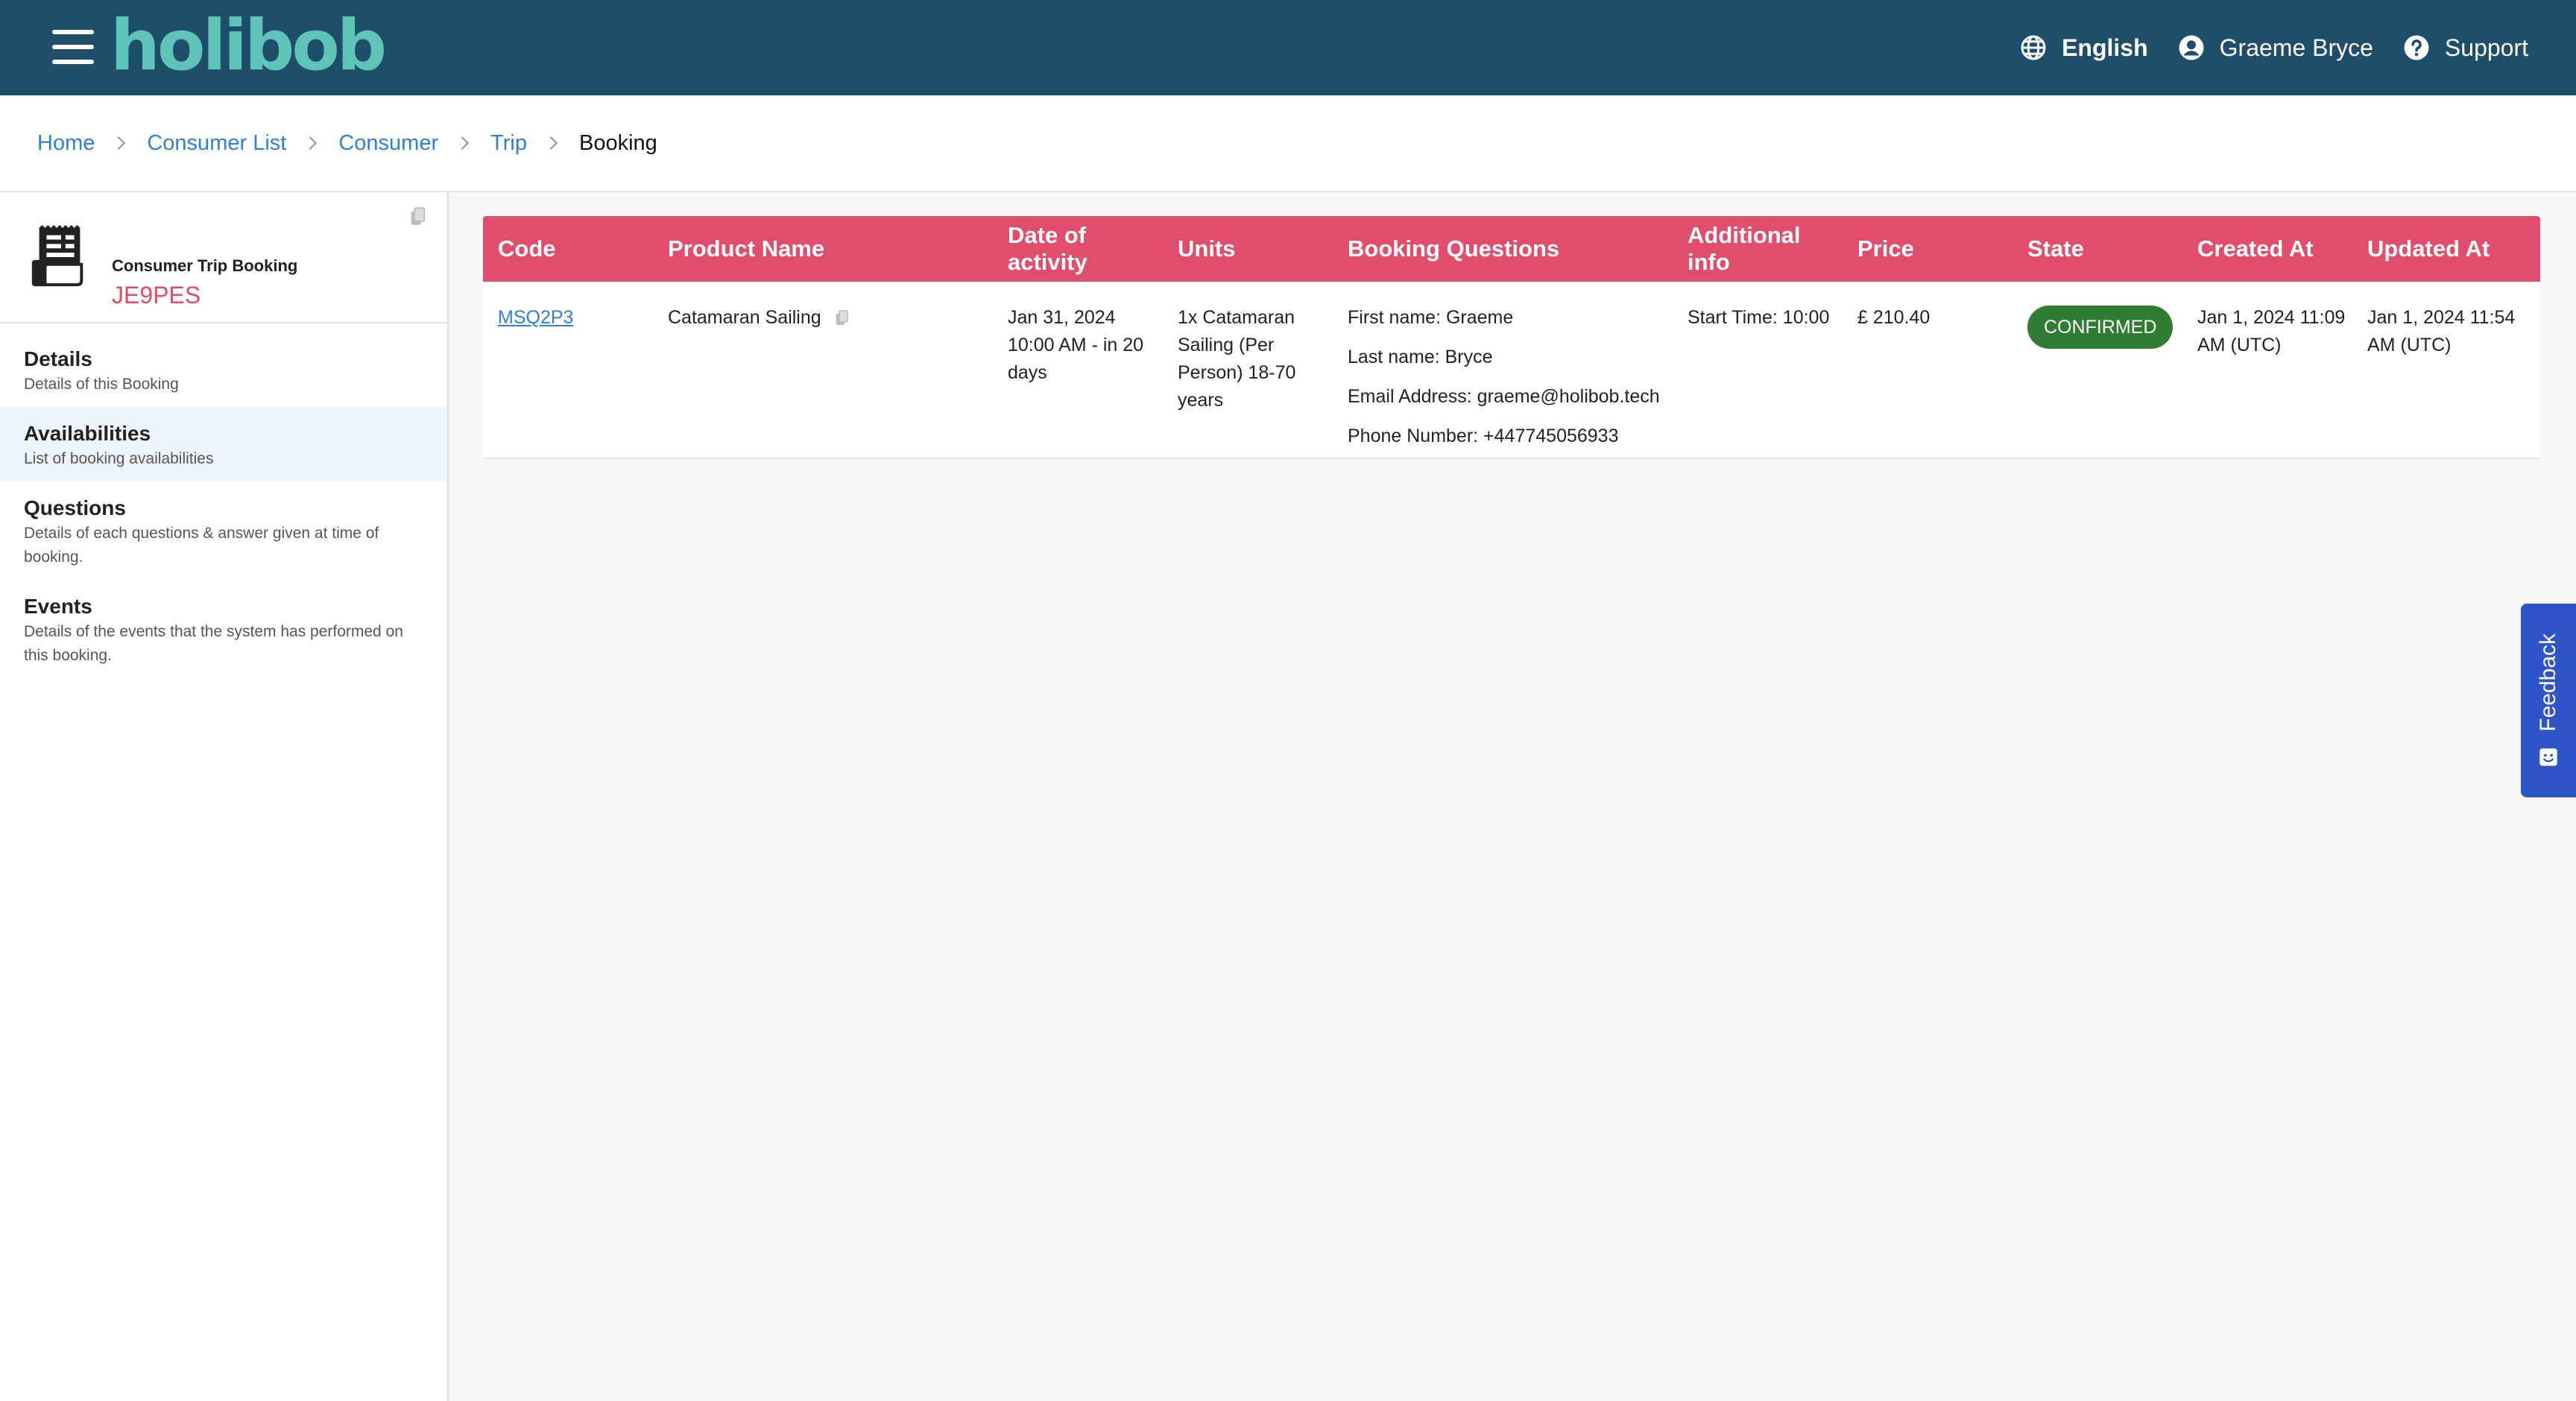  Describe the element at coordinates (1076, 345) in the screenshot. I see `cell-date-of-activity: Jan 31, 2024 10:00 AM - in 20 days` at that location.